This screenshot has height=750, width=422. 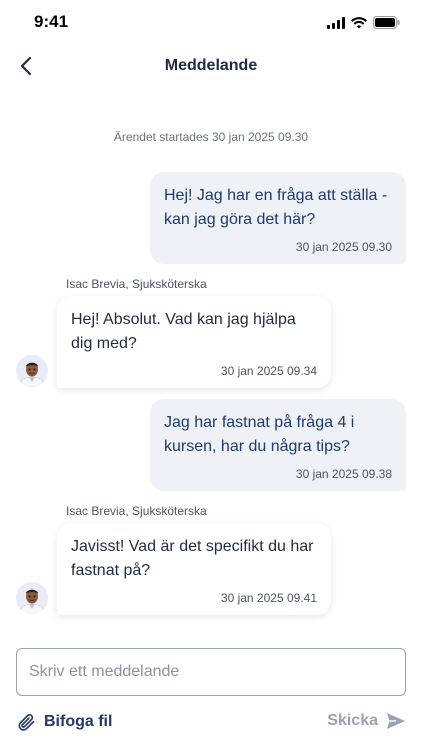 What do you see at coordinates (352, 720) in the screenshot?
I see `send-label: Skicka` at bounding box center [352, 720].